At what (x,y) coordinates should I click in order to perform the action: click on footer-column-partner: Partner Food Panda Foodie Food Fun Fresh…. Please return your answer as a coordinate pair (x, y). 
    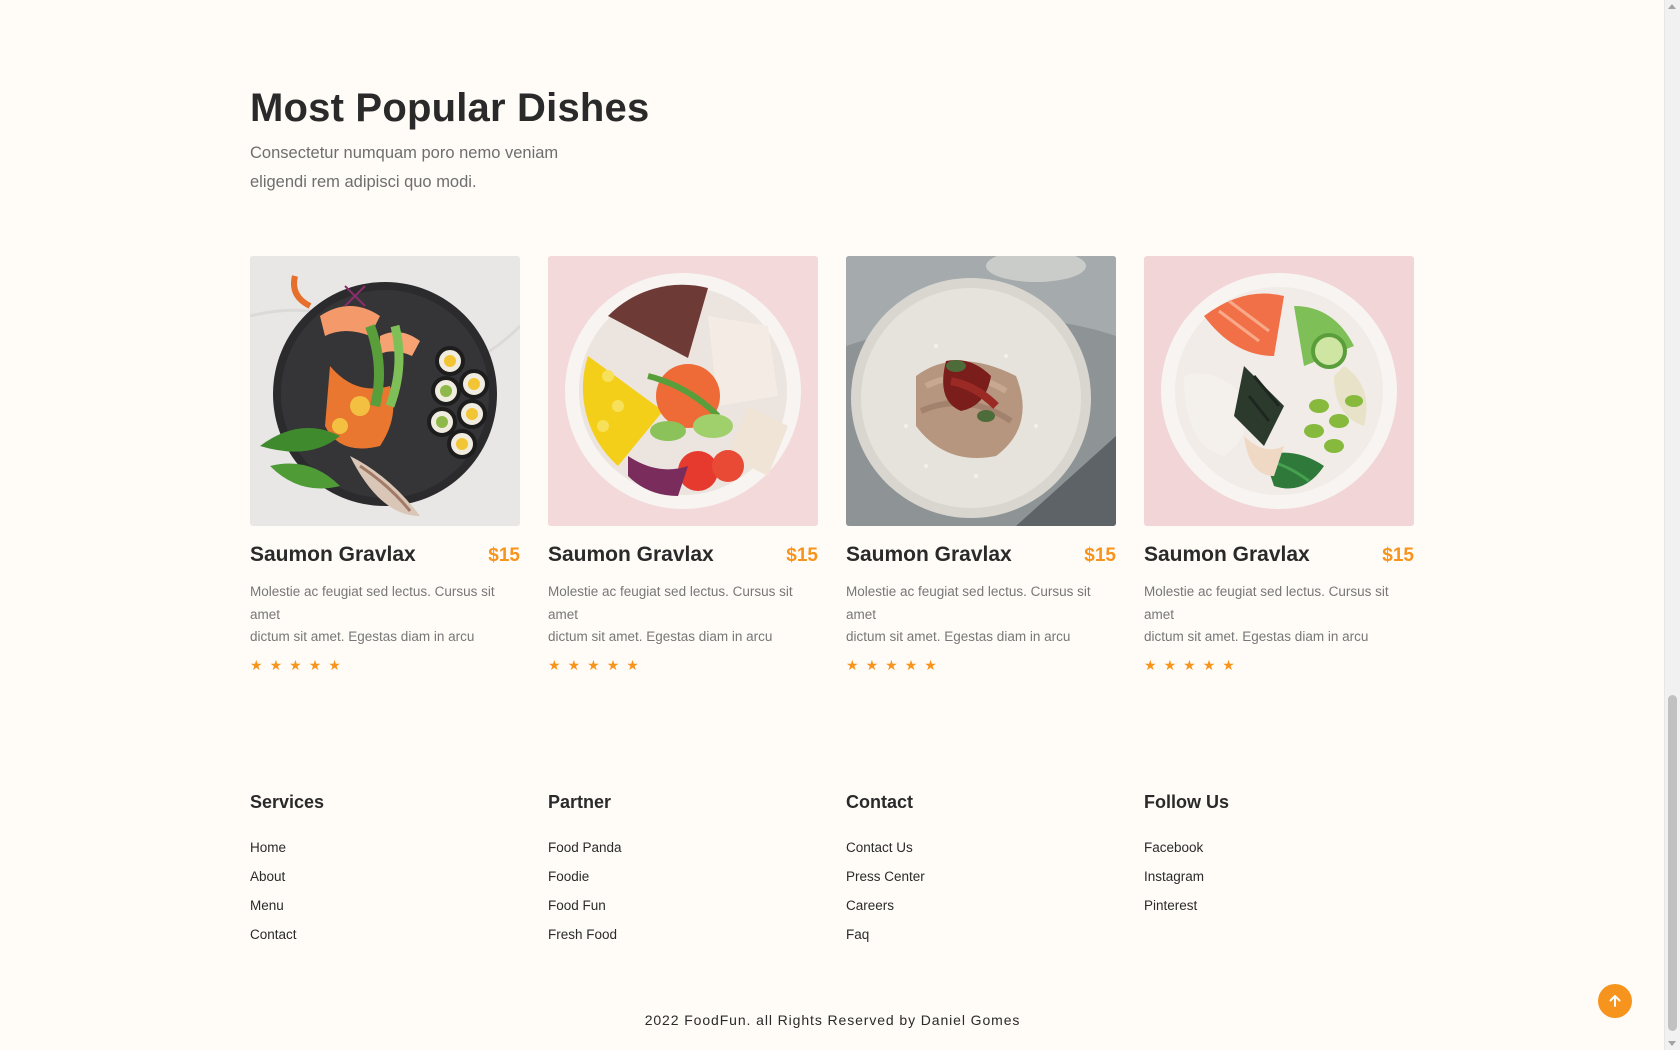
    Looking at the image, I should click on (683, 870).